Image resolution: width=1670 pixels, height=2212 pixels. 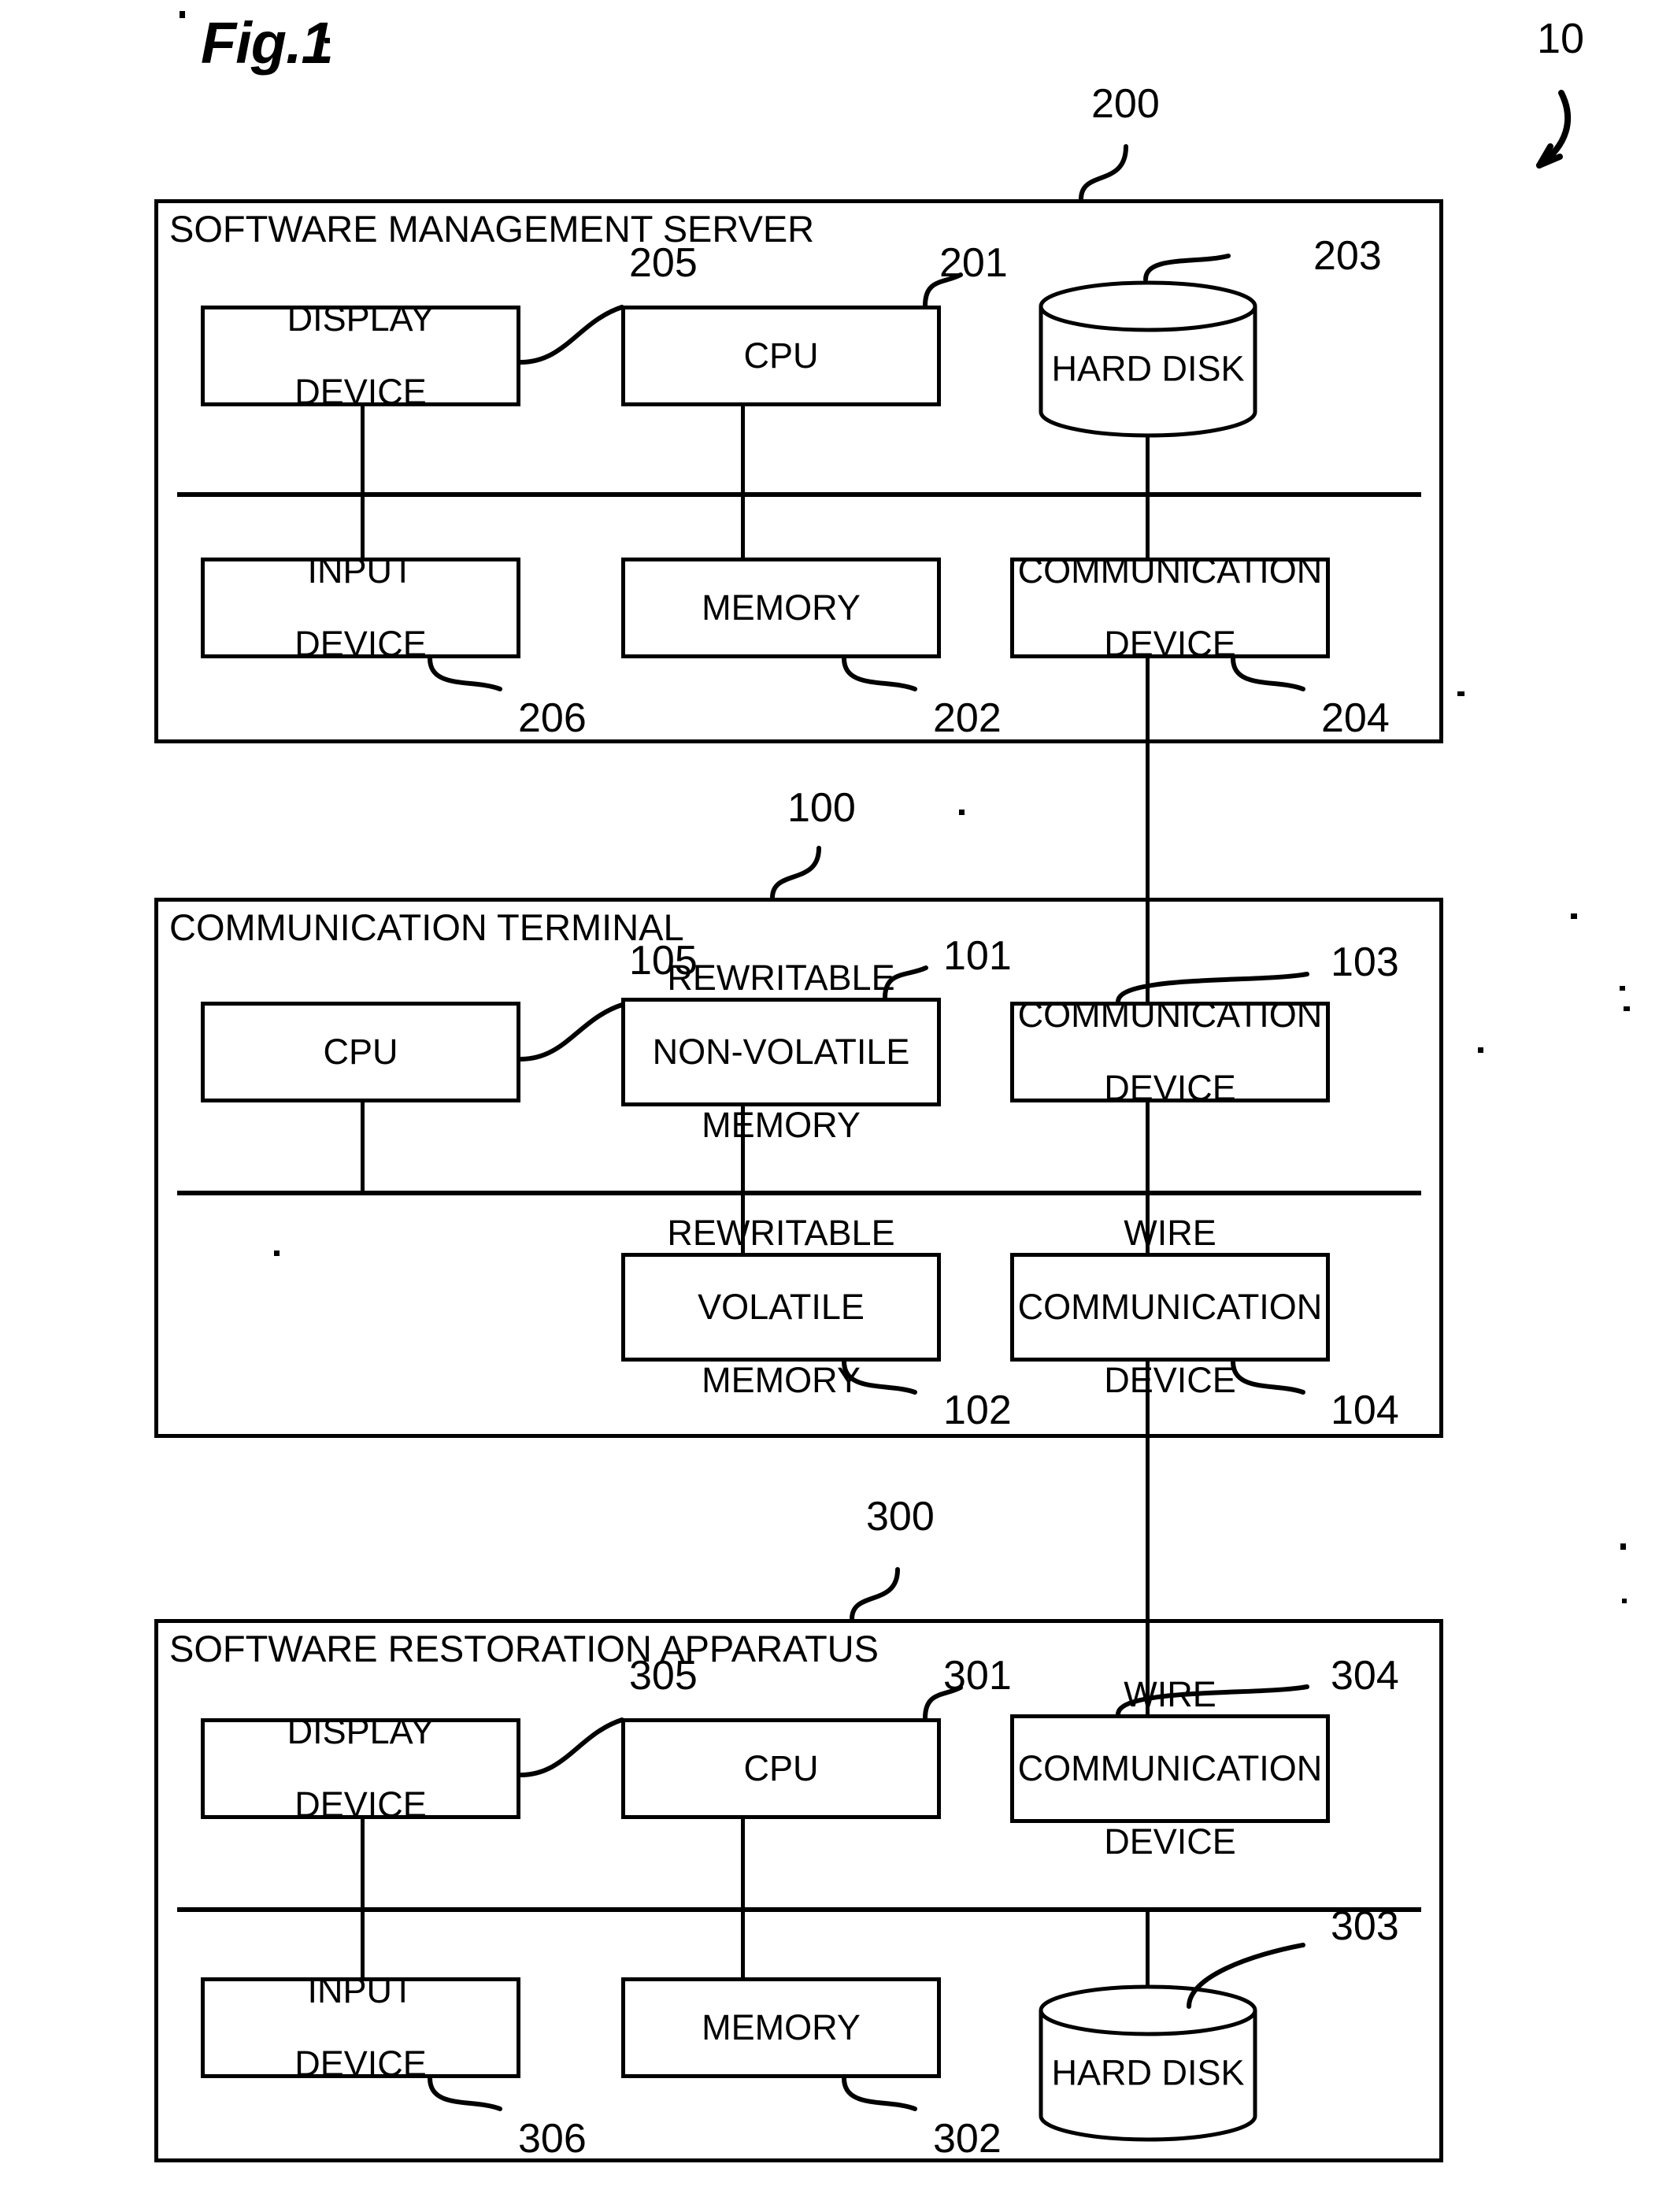 I want to click on component-hard-disk-203: HARD DISK, so click(x=1148, y=360).